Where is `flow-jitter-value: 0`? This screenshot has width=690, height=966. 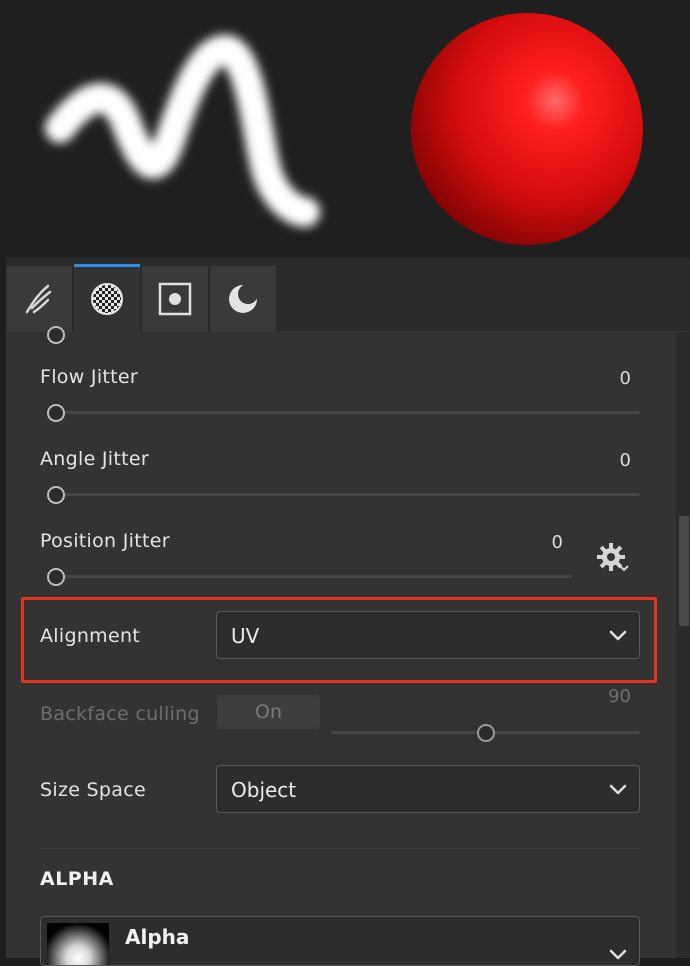 flow-jitter-value: 0 is located at coordinates (625, 378).